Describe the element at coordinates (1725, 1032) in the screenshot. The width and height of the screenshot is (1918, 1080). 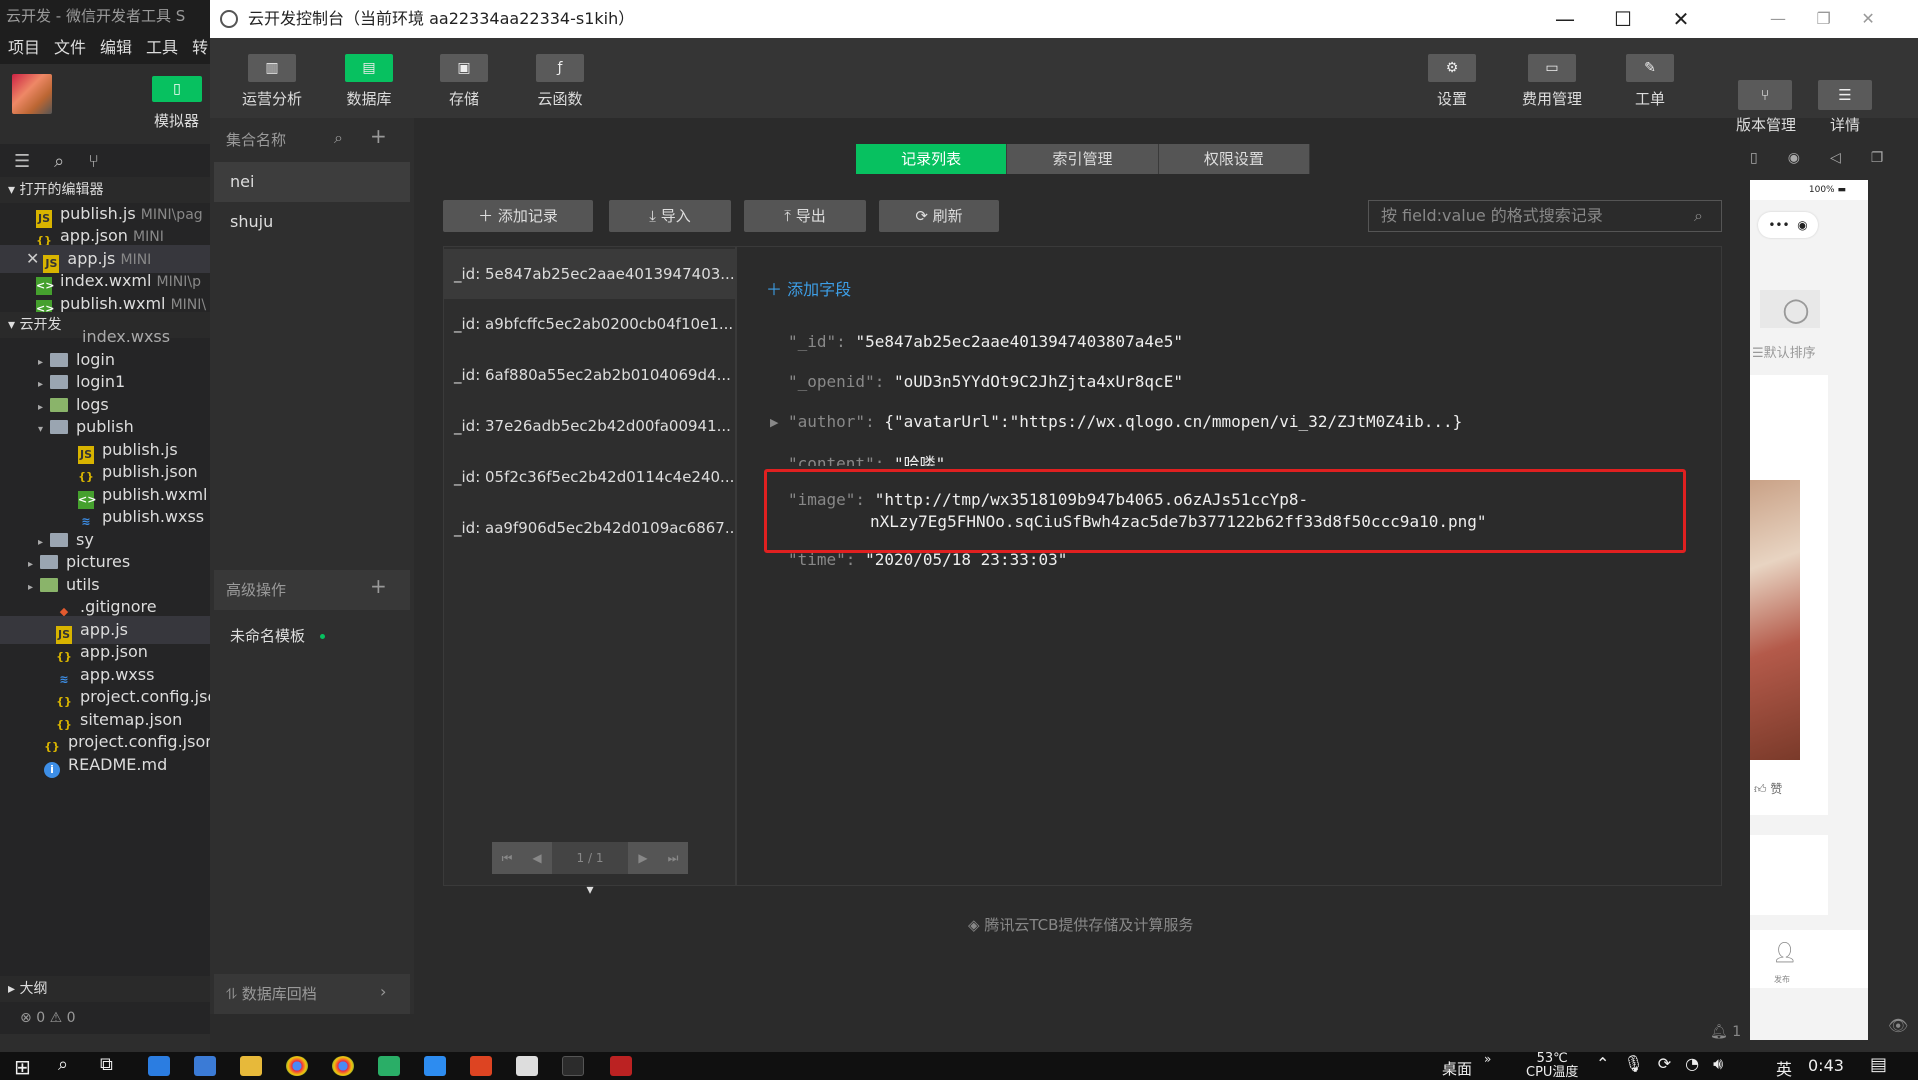
I see `notification-bell: 🔔︎ 1` at that location.